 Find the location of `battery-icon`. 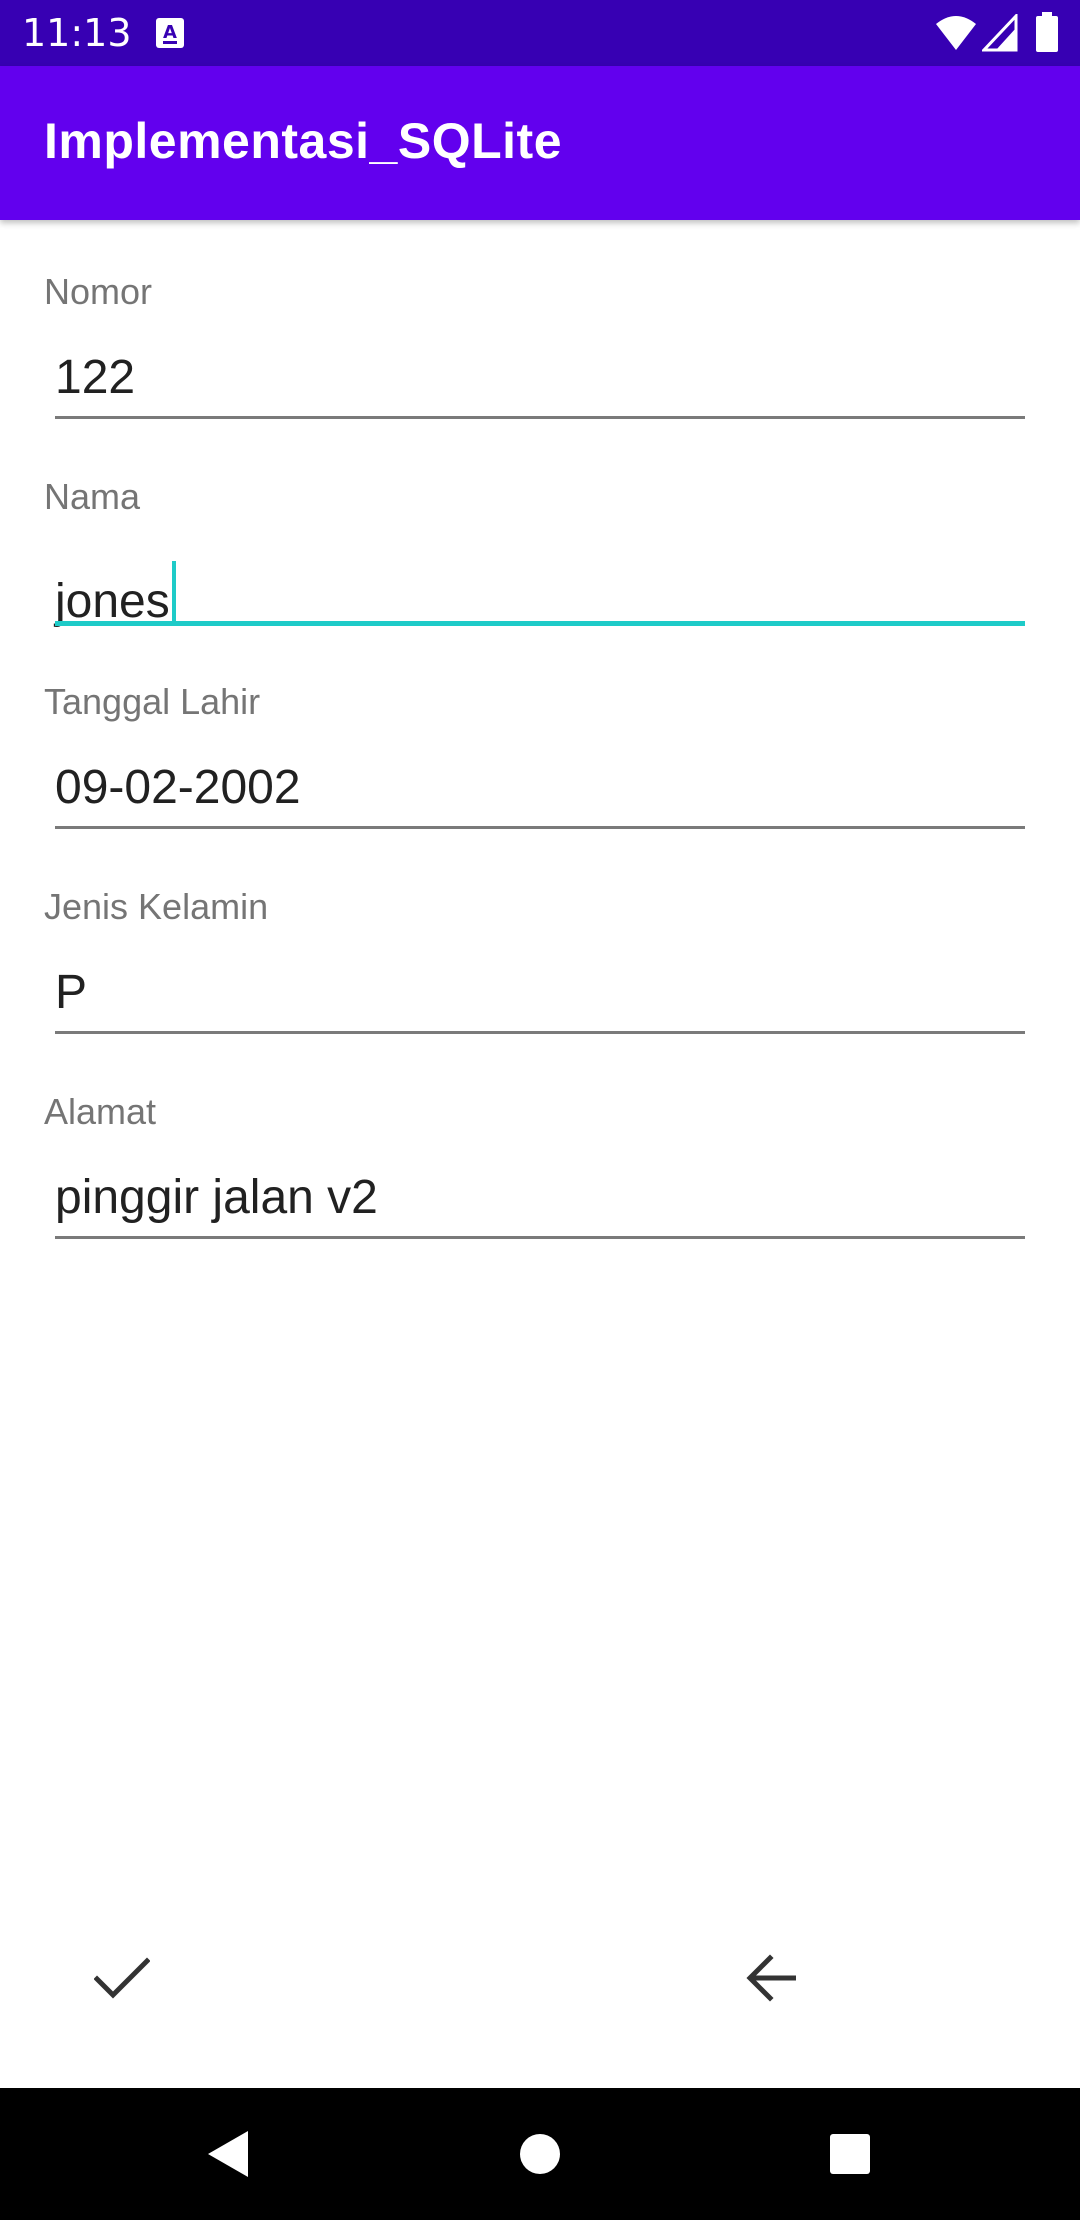

battery-icon is located at coordinates (1047, 32).